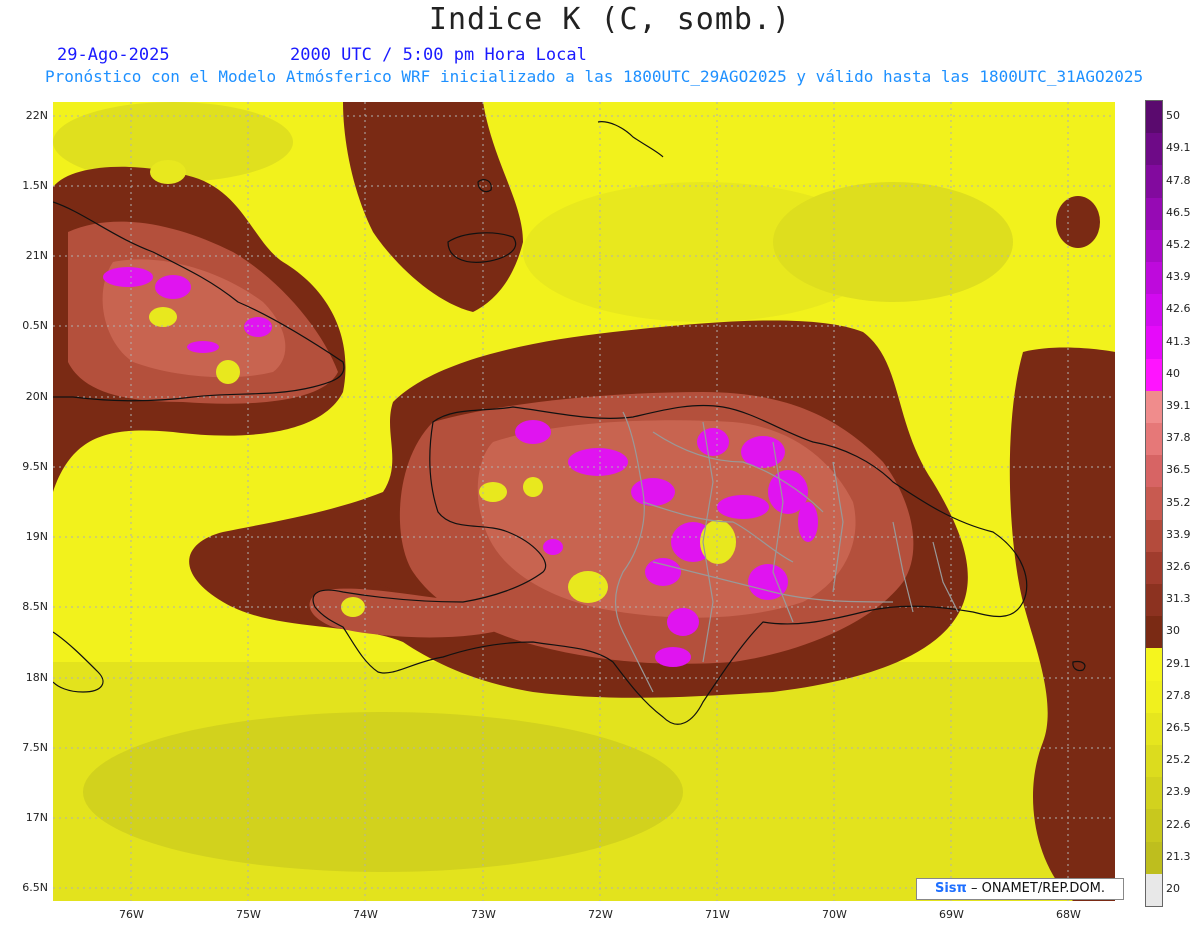 The height and width of the screenshot is (927, 1200). What do you see at coordinates (950, 888) in the screenshot?
I see `sis-logo: Sisπ` at bounding box center [950, 888].